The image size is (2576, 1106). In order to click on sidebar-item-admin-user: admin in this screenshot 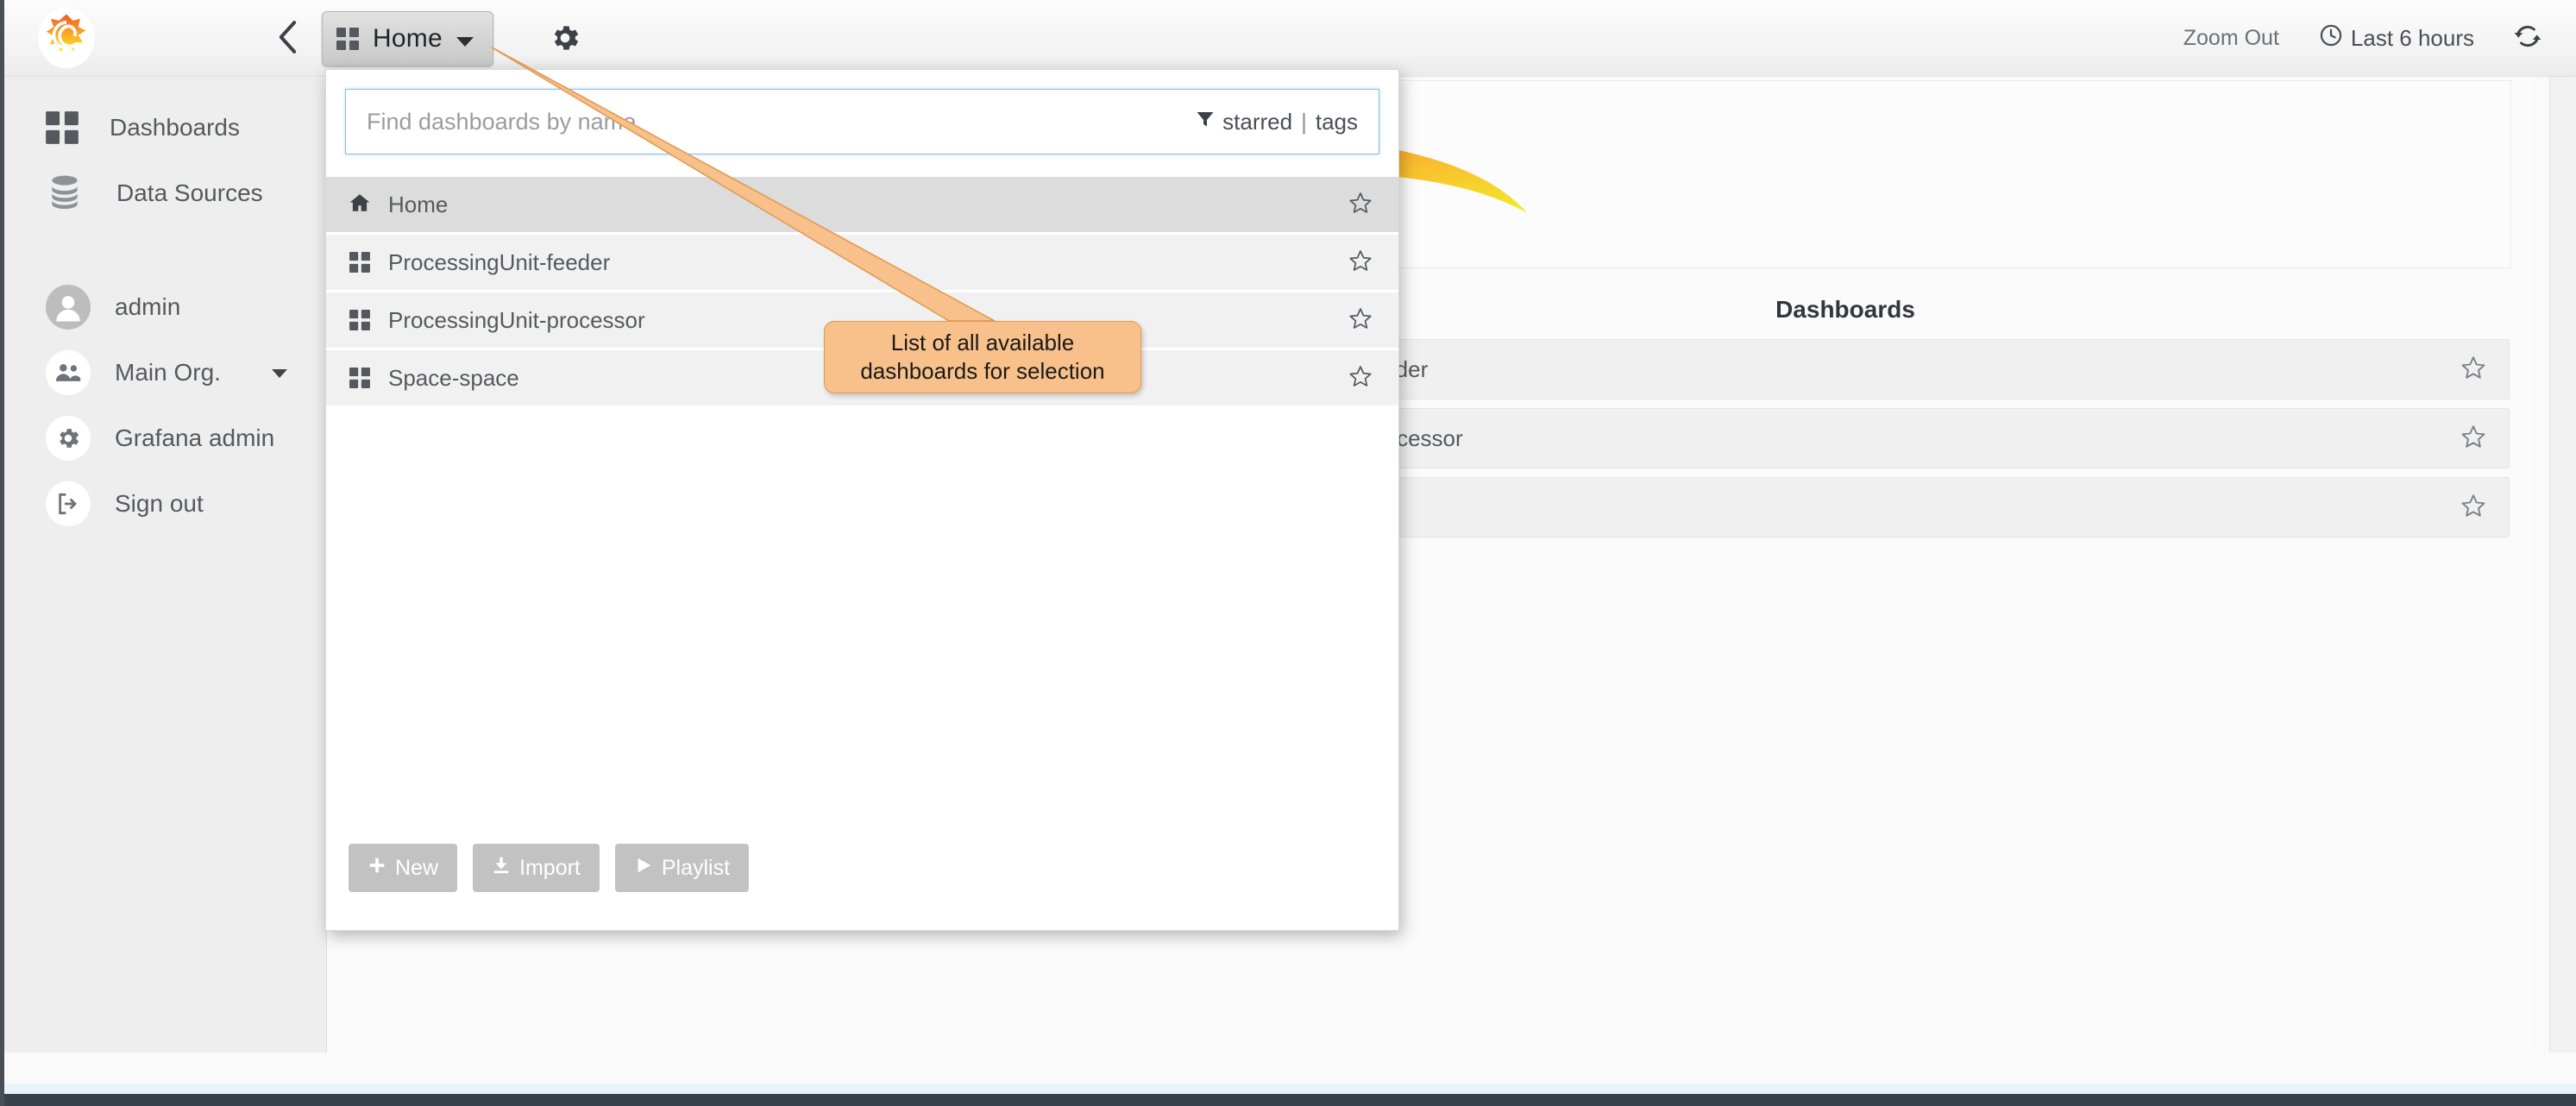, I will do `click(165, 307)`.